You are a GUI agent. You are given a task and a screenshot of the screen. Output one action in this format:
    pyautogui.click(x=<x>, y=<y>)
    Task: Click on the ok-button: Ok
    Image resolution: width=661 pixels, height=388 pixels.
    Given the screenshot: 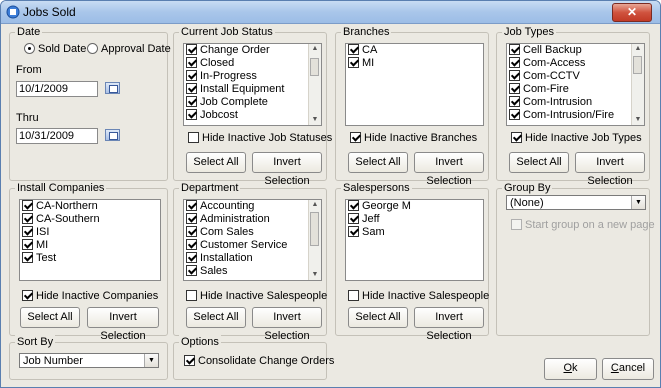 What is the action you would take?
    pyautogui.click(x=570, y=369)
    